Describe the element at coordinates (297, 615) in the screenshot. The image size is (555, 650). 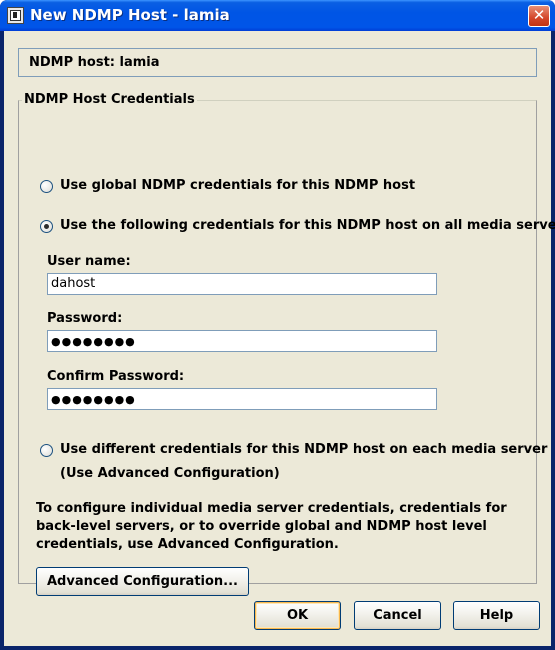
I see `ok-button: OK` at that location.